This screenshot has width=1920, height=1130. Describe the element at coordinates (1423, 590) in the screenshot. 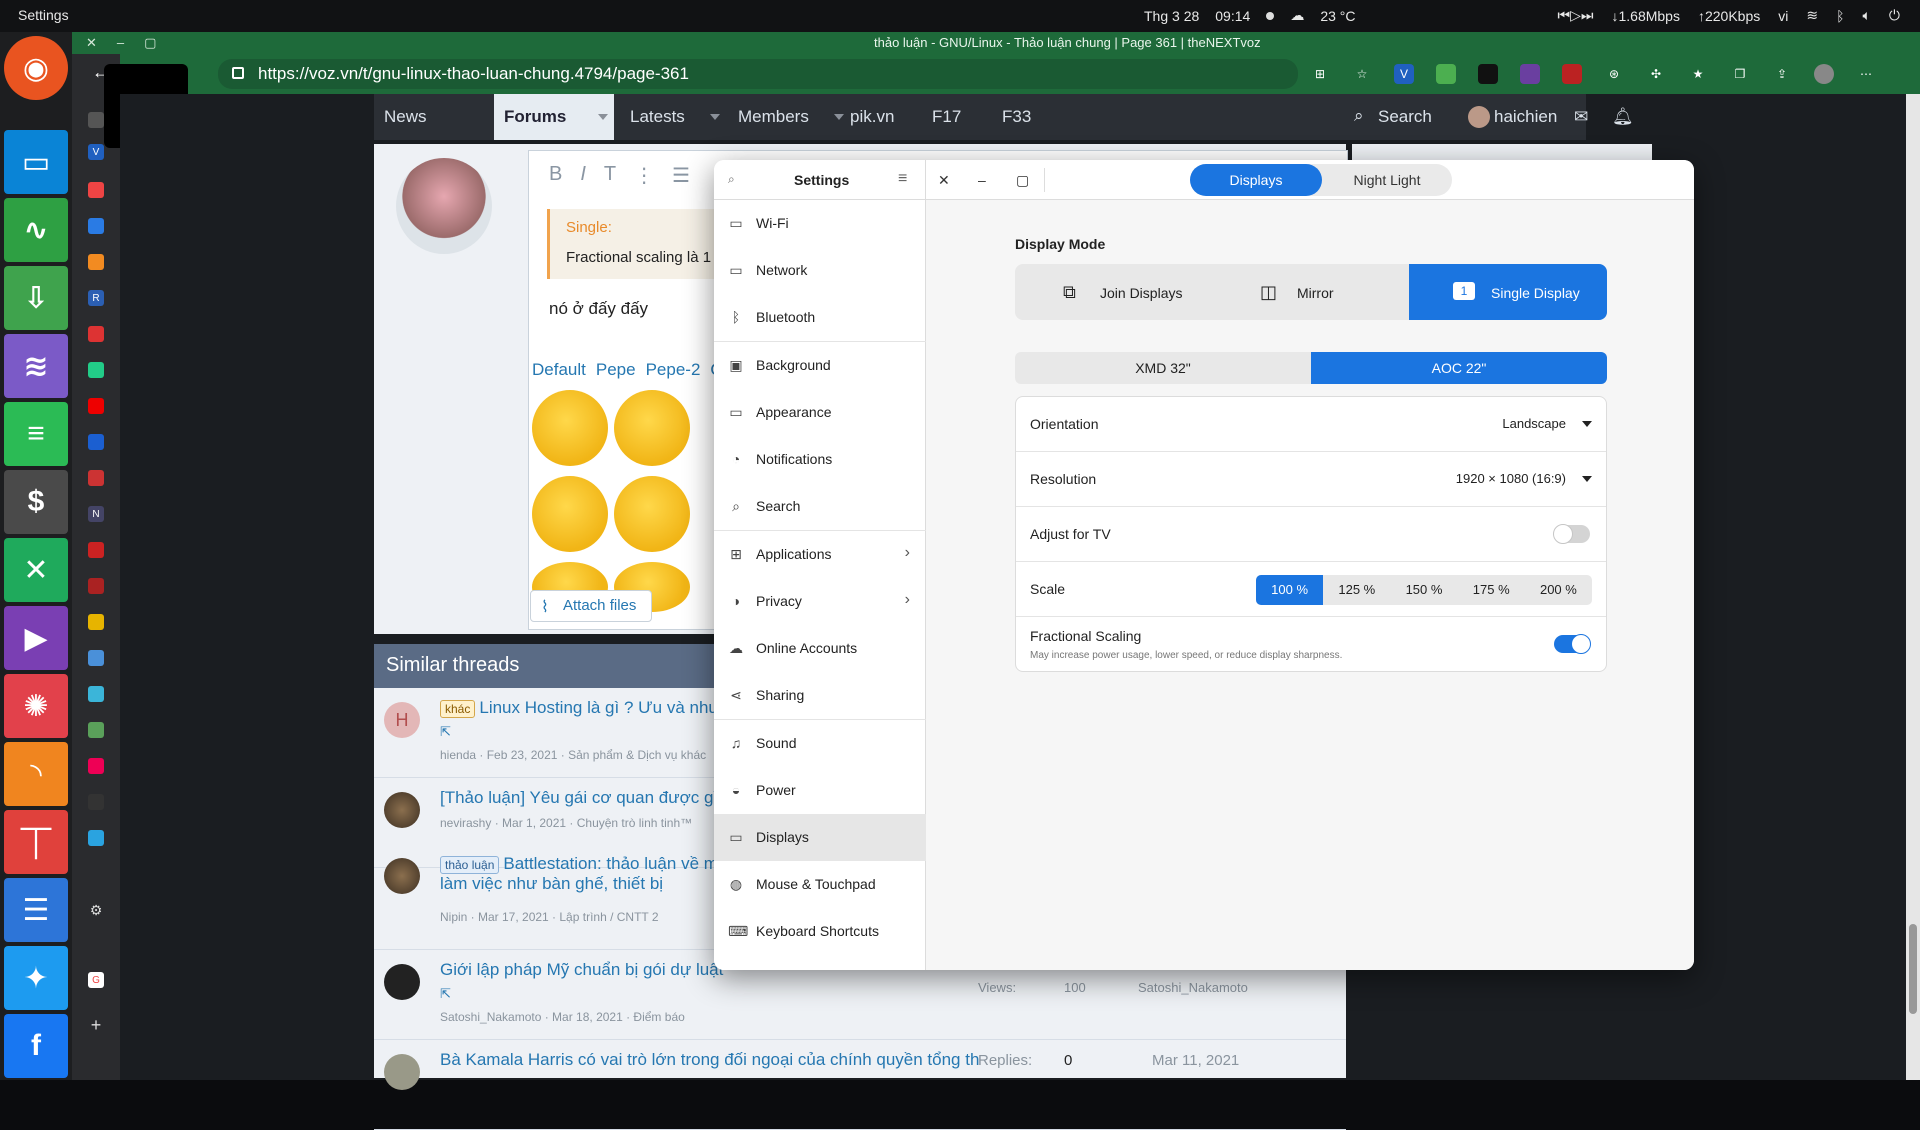

I see `scale-150-button: 150 %` at that location.